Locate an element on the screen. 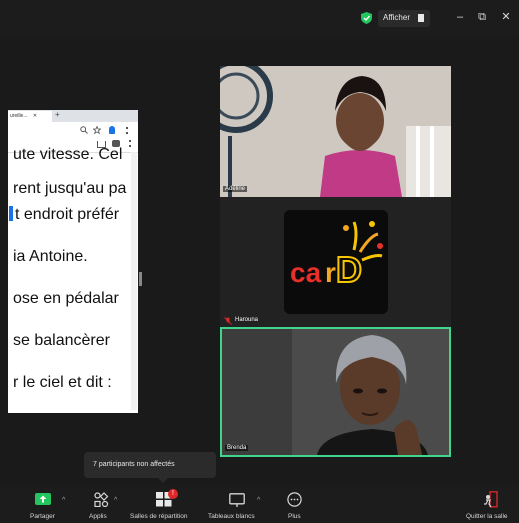  svg-text: ca is located at coordinates (306, 272).